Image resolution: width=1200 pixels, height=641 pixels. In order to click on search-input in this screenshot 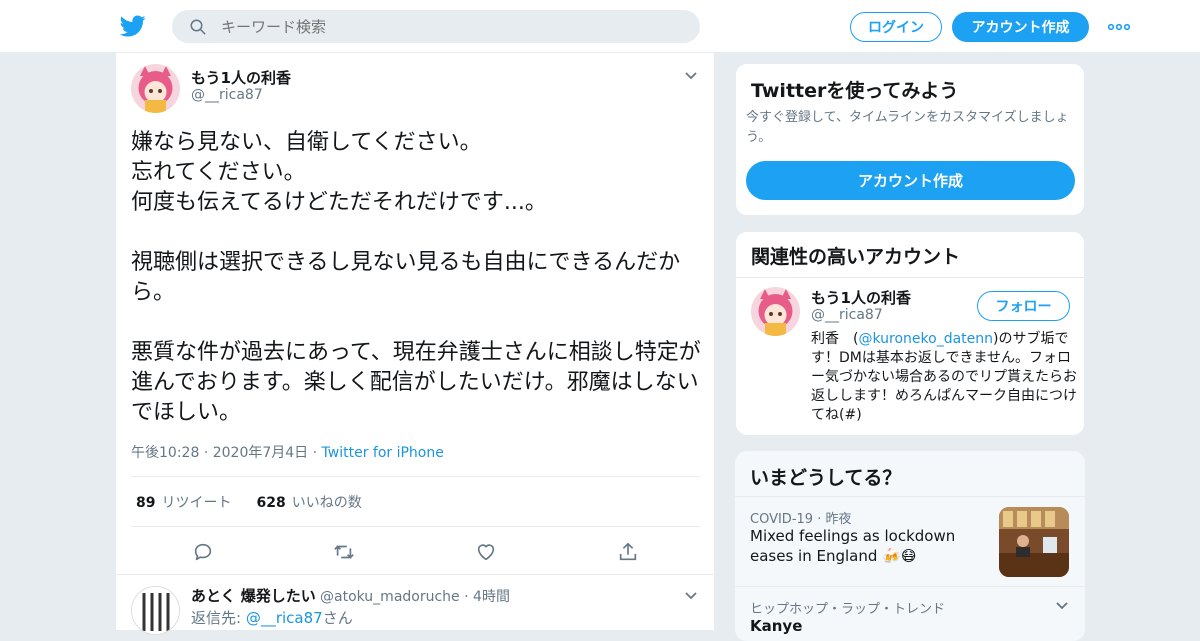, I will do `click(441, 26)`.